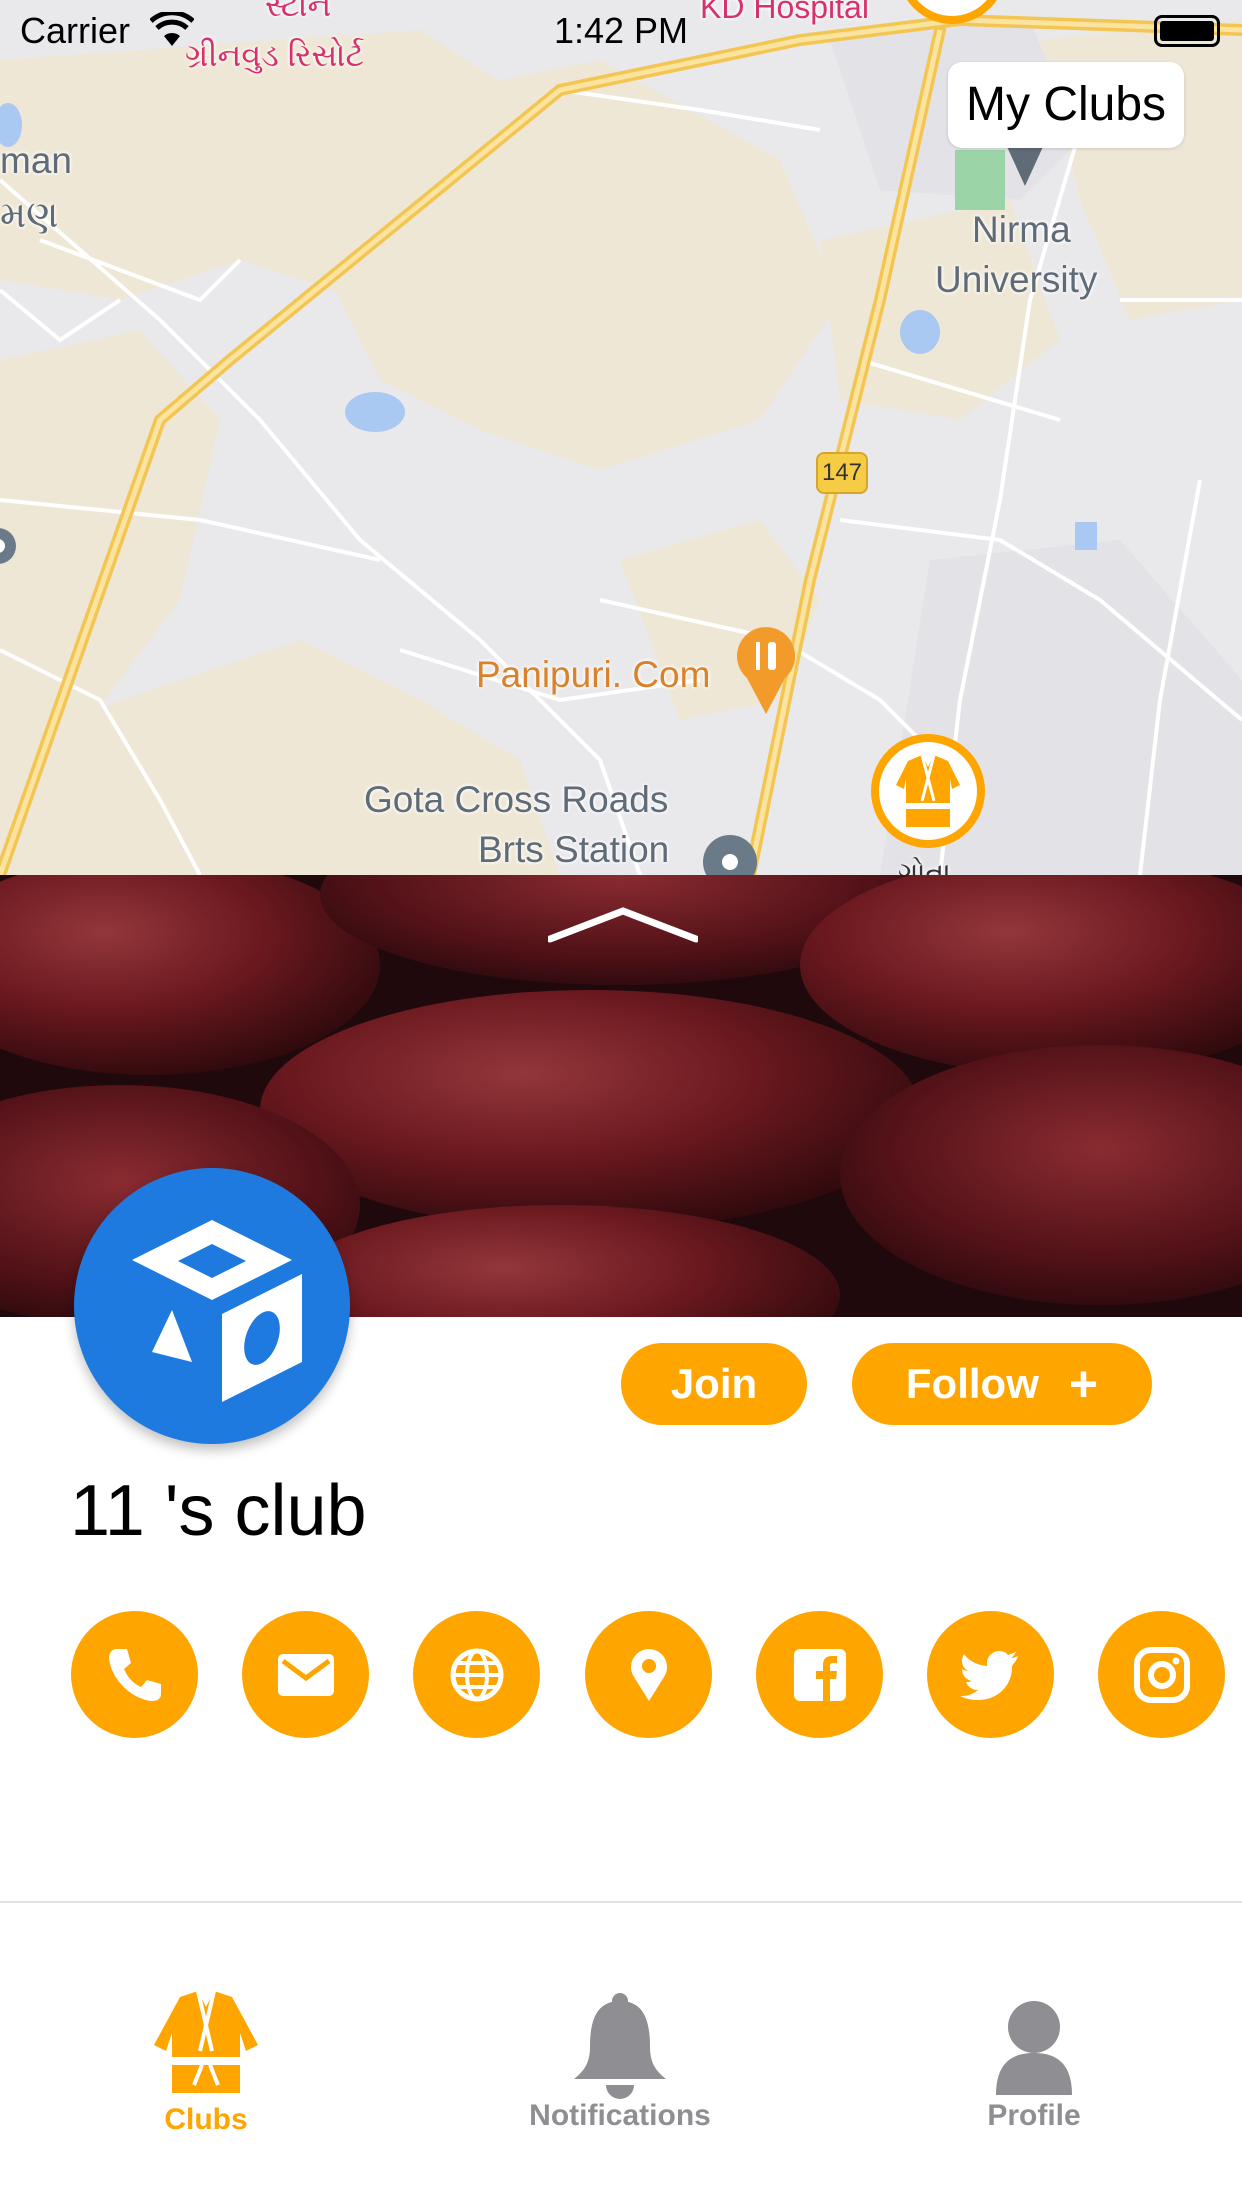 This screenshot has width=1242, height=2208. Describe the element at coordinates (1034, 2115) in the screenshot. I see `tab-profile-label: Profile` at that location.